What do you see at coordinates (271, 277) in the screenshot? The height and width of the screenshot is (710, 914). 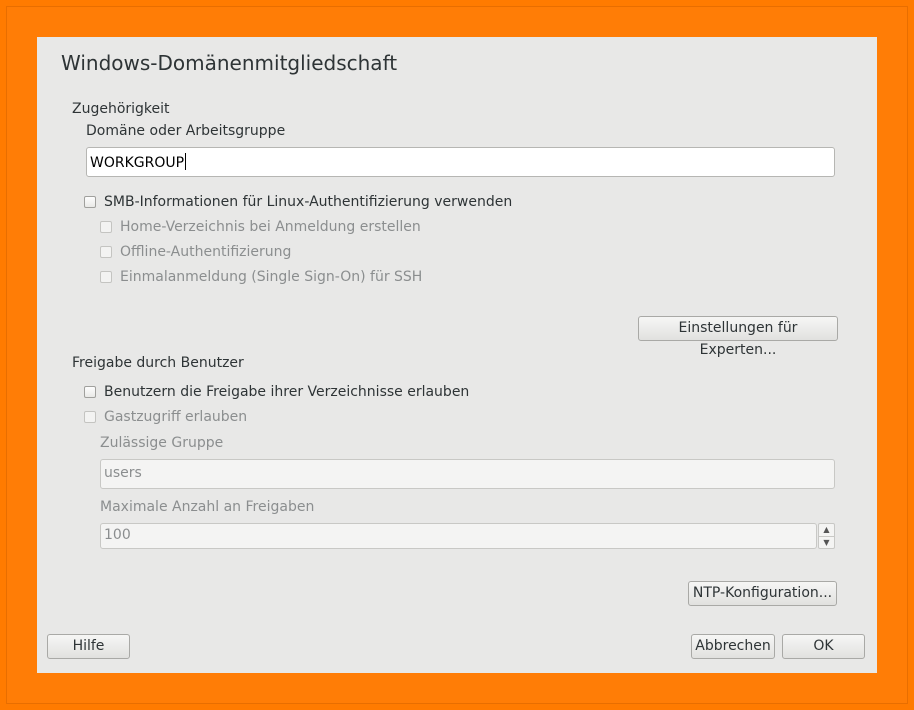 I see `sso-ssh-label: Einmalanmeldung (Single Sign-On) für SSH` at bounding box center [271, 277].